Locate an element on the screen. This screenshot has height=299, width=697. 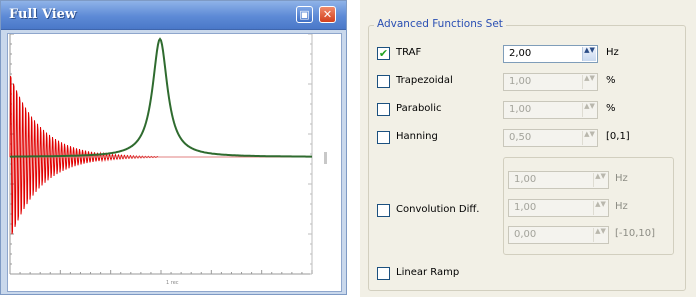
check-icon: ✔ is located at coordinates (383, 53).